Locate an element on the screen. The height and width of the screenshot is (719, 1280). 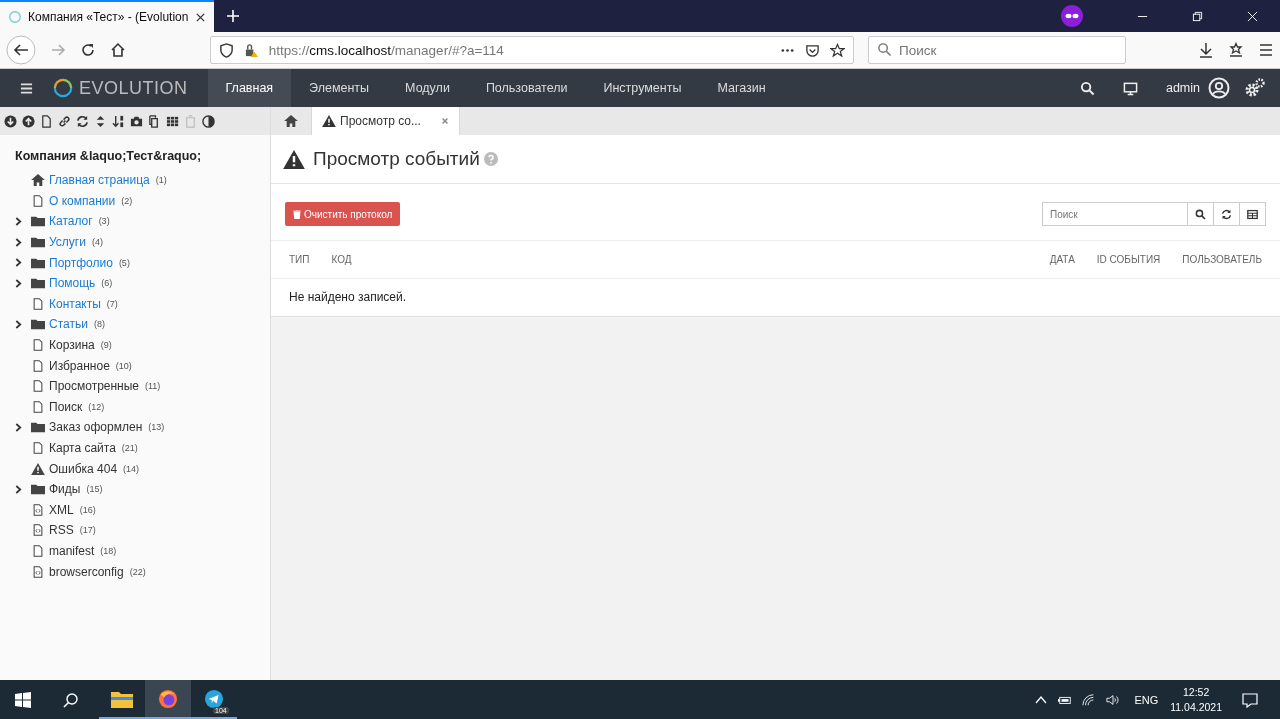
windows-start-icon is located at coordinates (23, 699).